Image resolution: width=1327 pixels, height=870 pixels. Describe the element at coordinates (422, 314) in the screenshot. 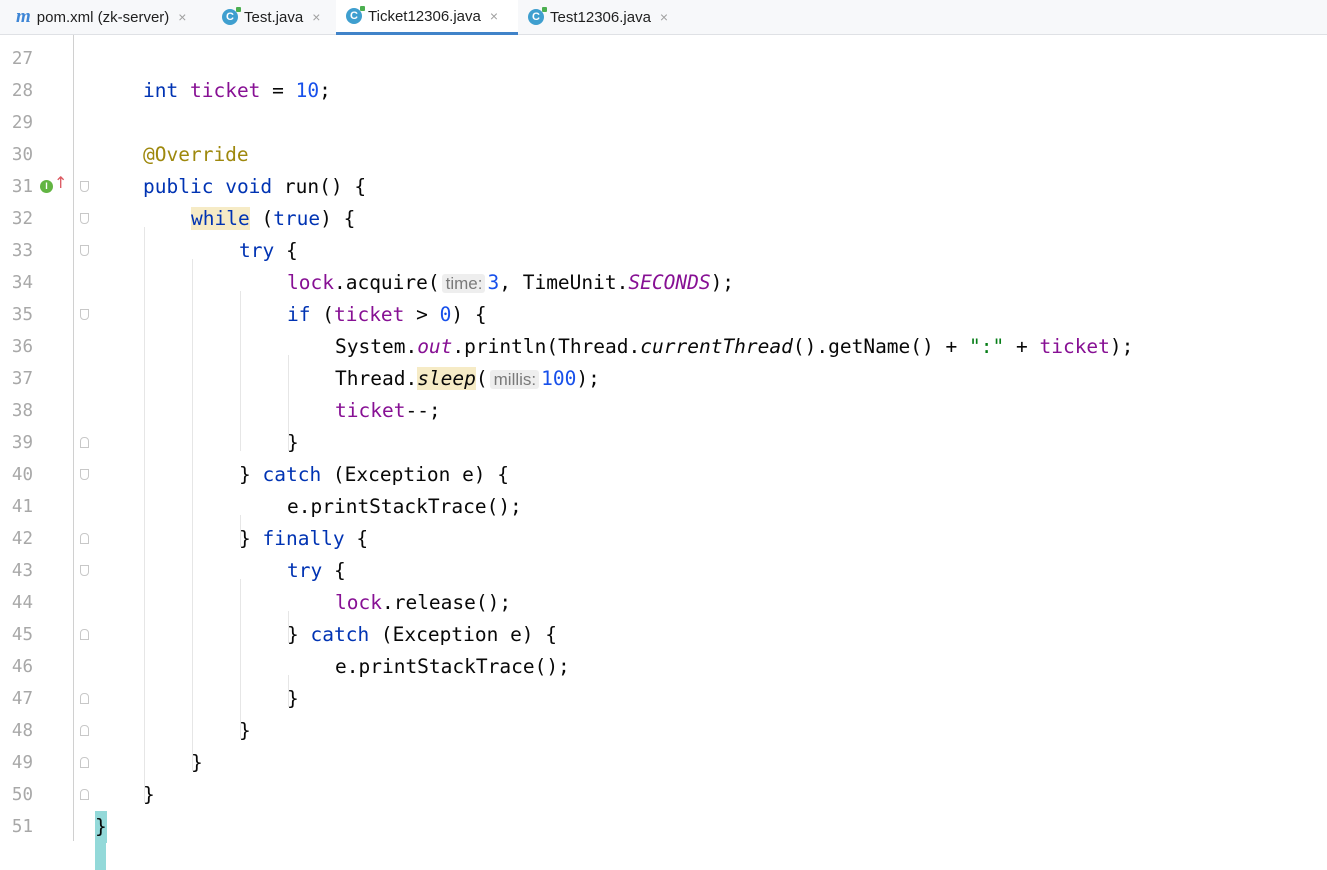

I see `code-token: >` at that location.